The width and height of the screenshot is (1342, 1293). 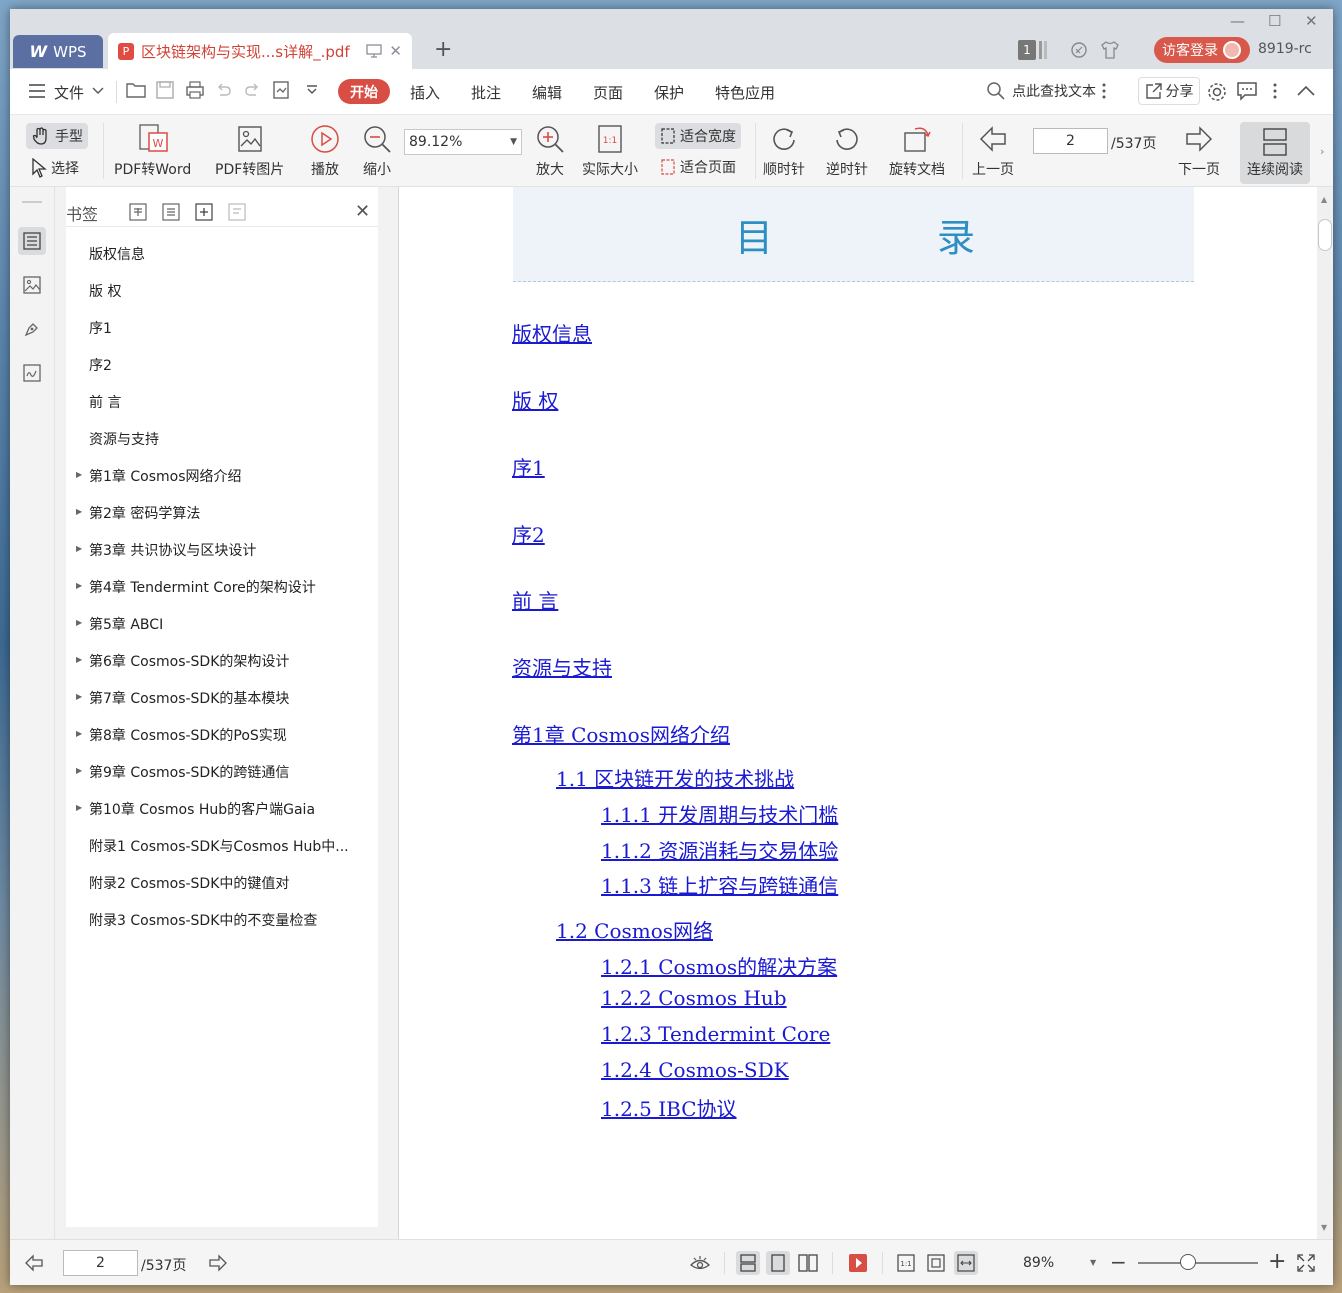 I want to click on add-bookmark-icon, so click(x=204, y=212).